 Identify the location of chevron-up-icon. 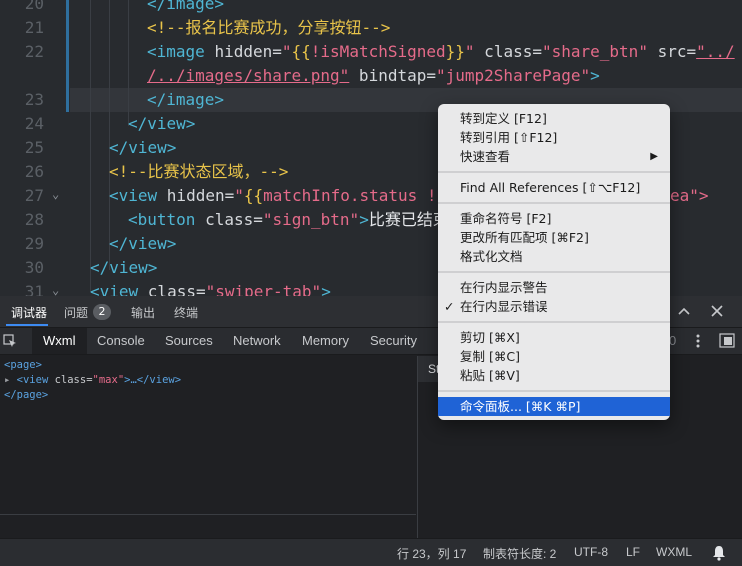
(684, 311).